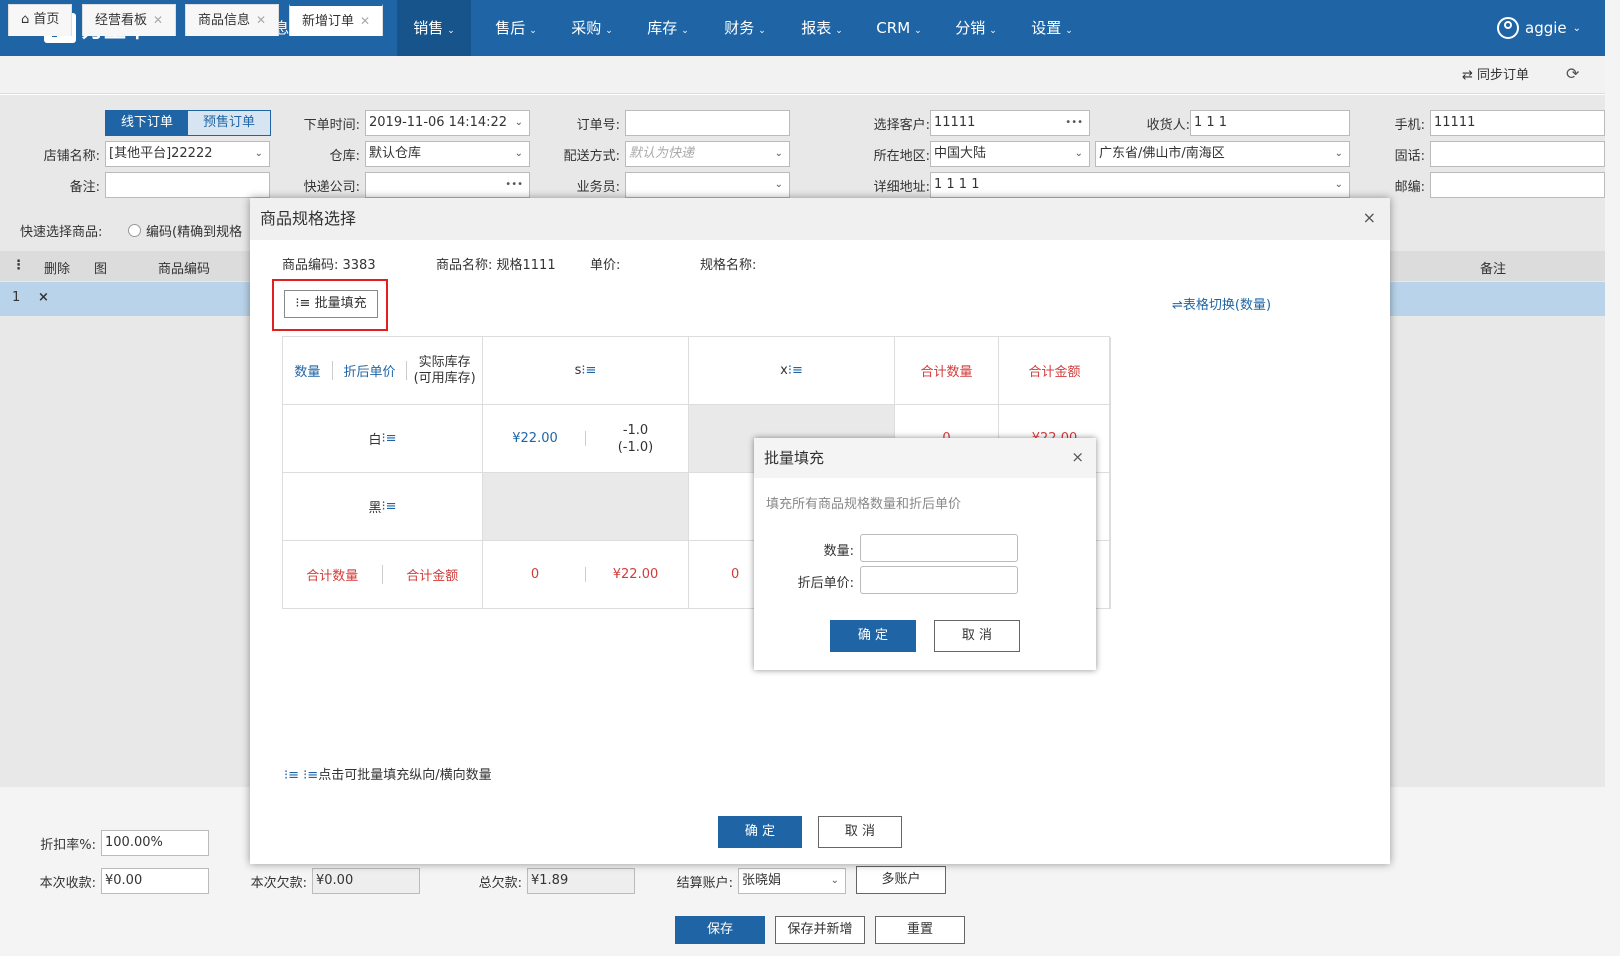 The width and height of the screenshot is (1620, 956). What do you see at coordinates (444, 370) in the screenshot?
I see `th-stock: 实际库存 (可用库存)` at bounding box center [444, 370].